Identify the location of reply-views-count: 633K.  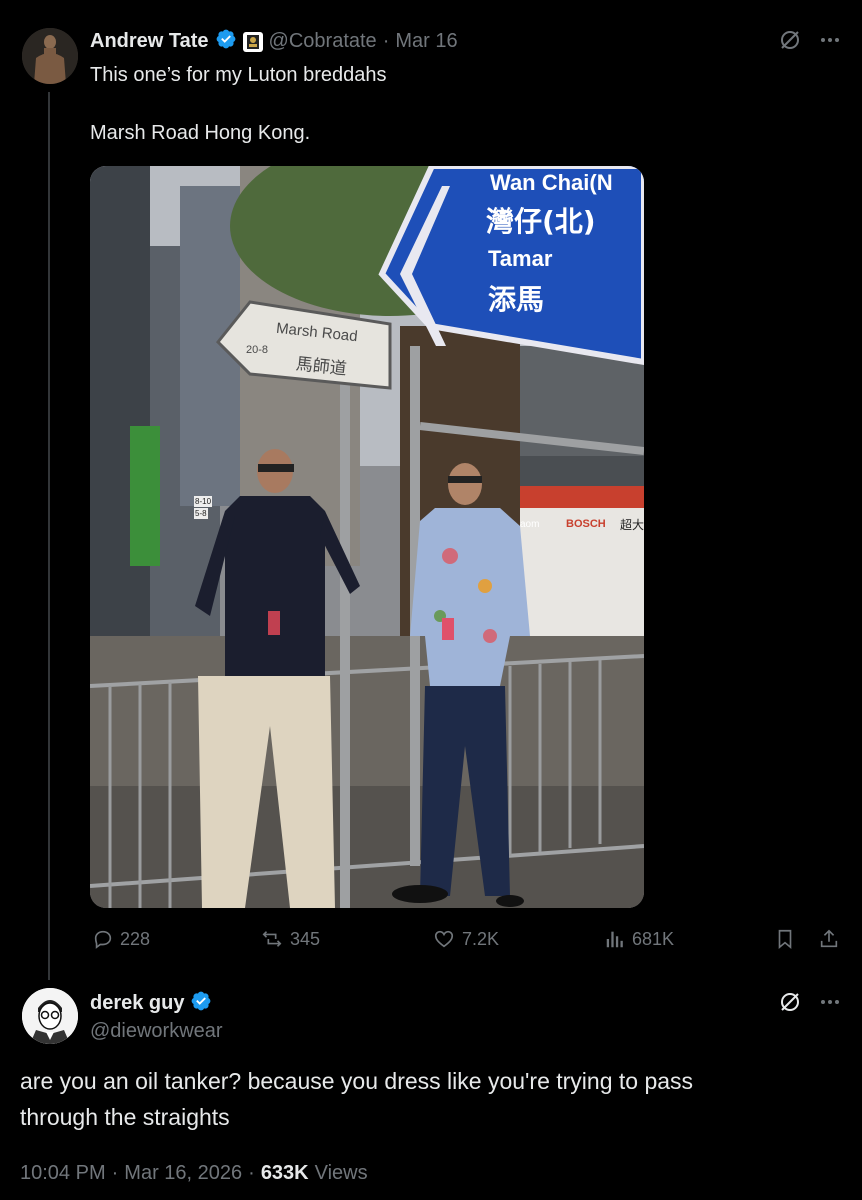
(284, 1173).